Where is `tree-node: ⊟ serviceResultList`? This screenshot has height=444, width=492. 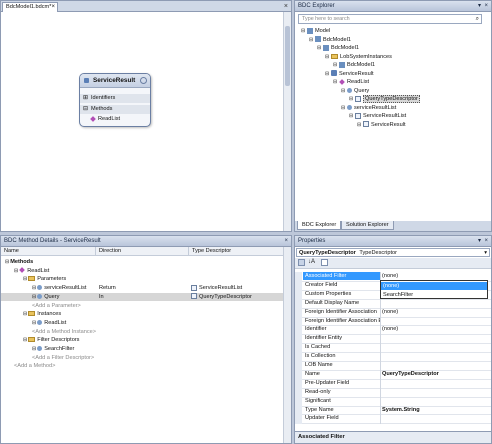
tree-node: ⊟ serviceResultList is located at coordinates (368, 108).